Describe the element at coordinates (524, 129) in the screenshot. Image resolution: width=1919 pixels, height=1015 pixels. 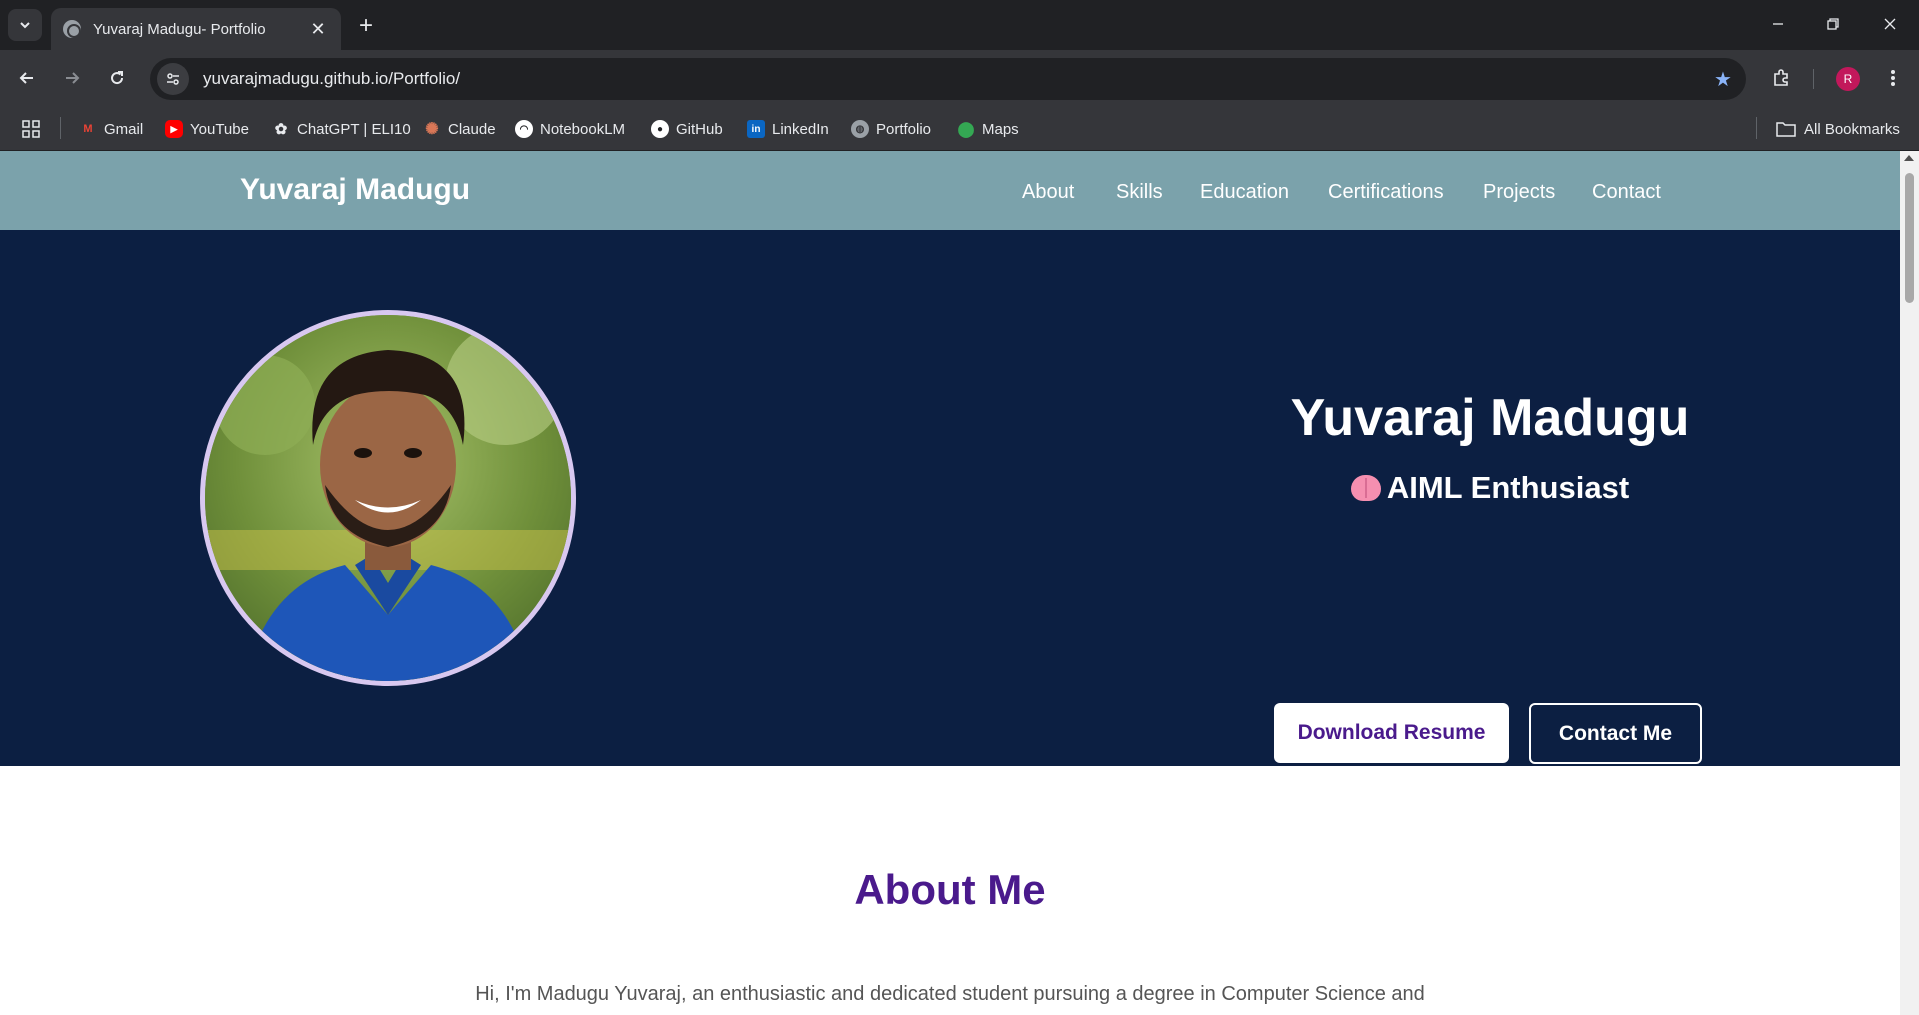
I see `notebooklm-icon: ◠` at that location.